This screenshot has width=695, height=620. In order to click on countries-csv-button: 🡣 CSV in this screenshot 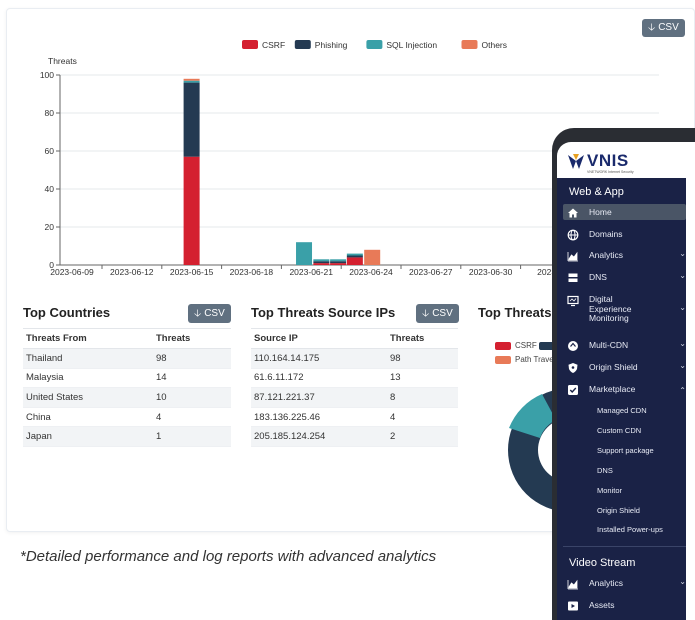, I will do `click(209, 313)`.